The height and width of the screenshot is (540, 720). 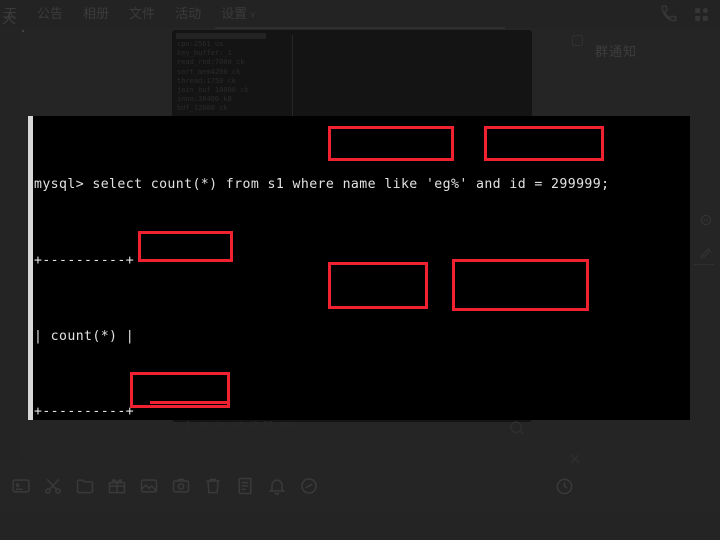 What do you see at coordinates (565, 487) in the screenshot?
I see `clock-history-icon` at bounding box center [565, 487].